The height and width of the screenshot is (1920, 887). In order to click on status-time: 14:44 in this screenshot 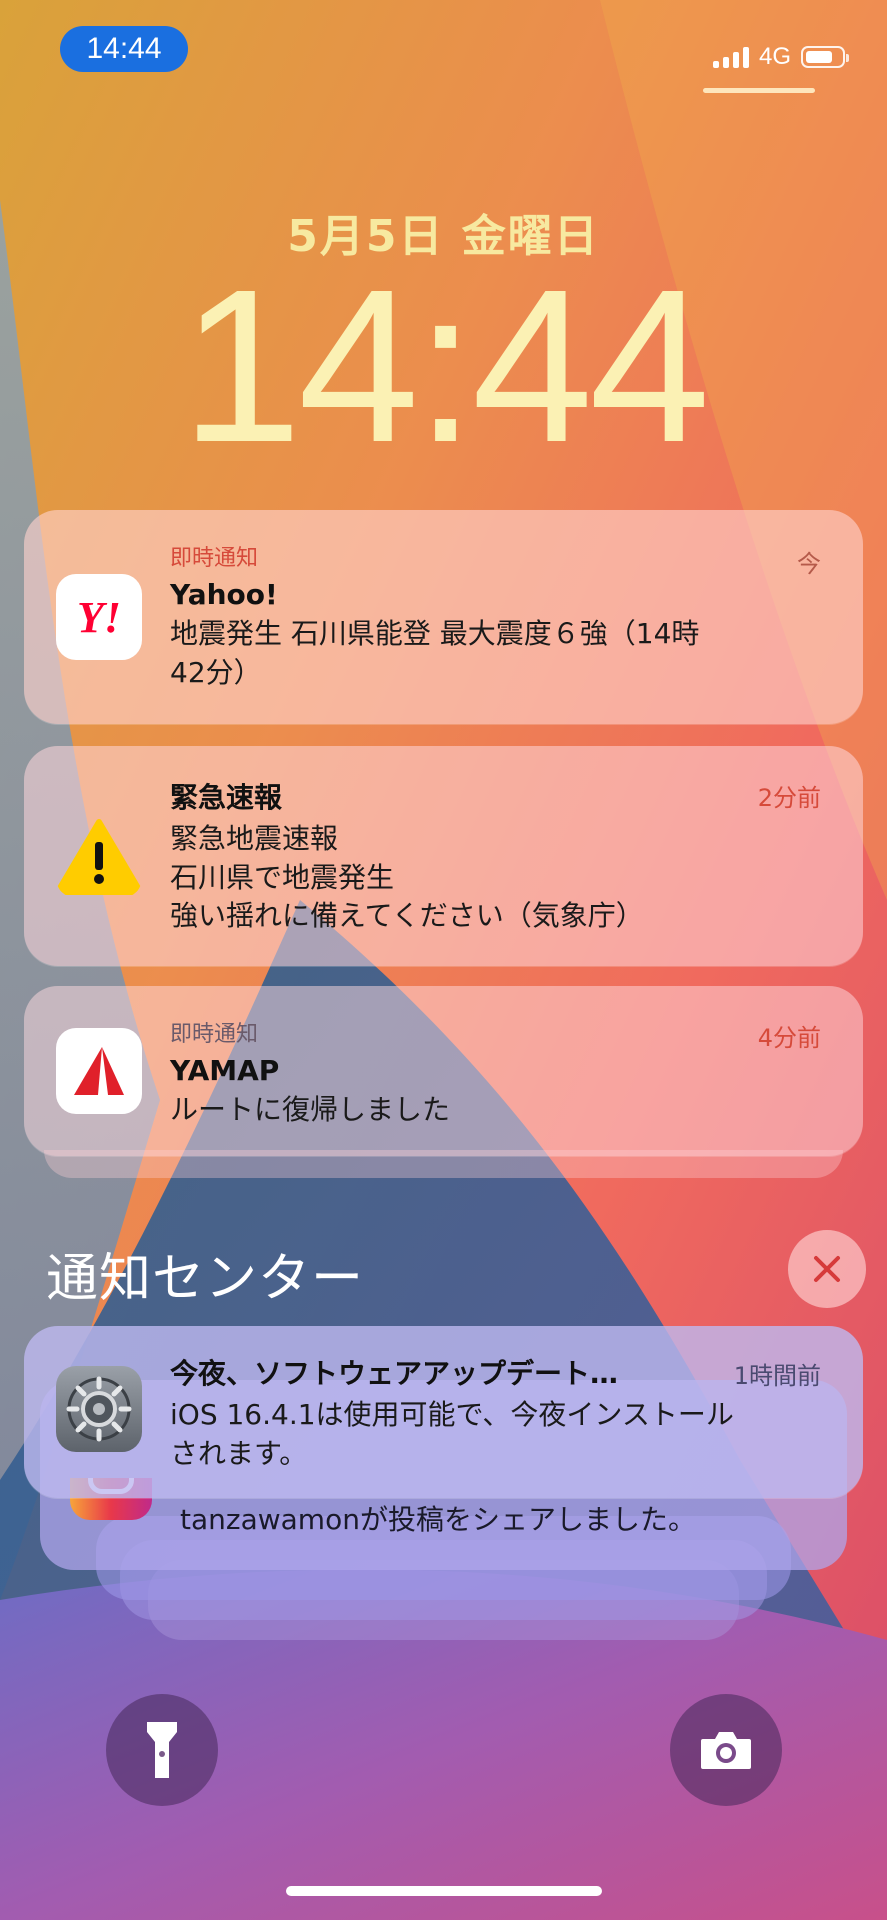, I will do `click(124, 49)`.